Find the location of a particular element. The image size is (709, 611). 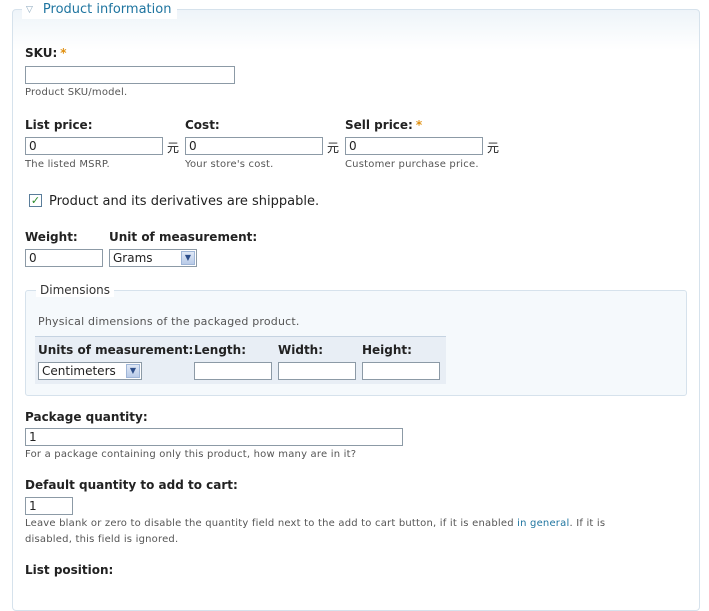

sell-price-description: Customer purchase price. is located at coordinates (412, 164).